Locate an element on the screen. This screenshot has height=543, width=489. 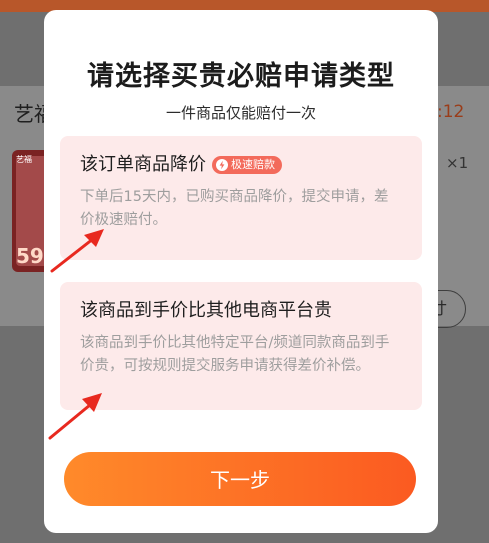
background-timer: :12 is located at coordinates (451, 112).